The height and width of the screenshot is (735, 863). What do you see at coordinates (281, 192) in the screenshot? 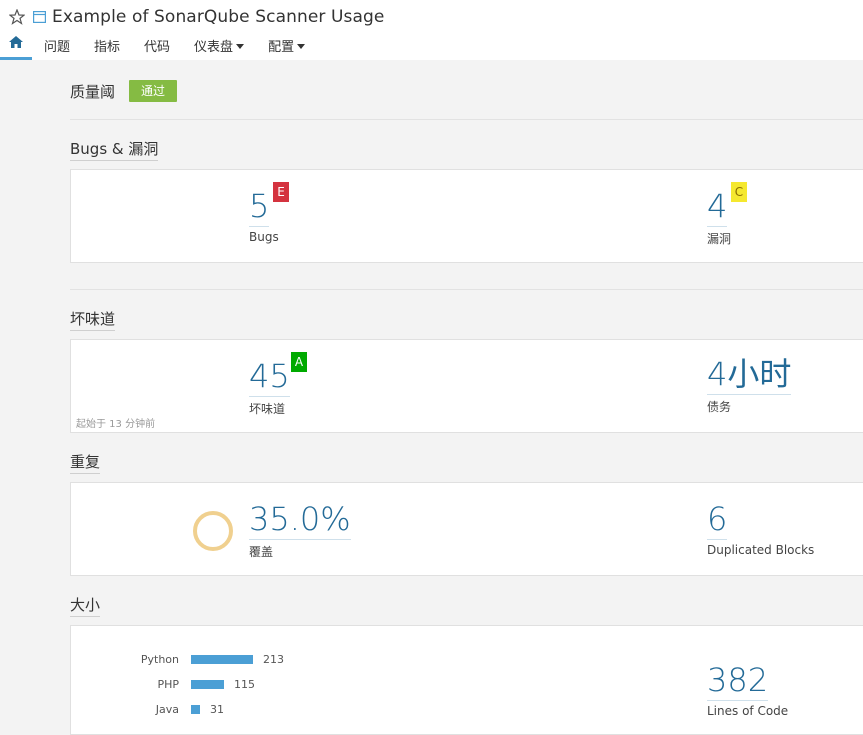
I see `bugs-rating-badge: E` at bounding box center [281, 192].